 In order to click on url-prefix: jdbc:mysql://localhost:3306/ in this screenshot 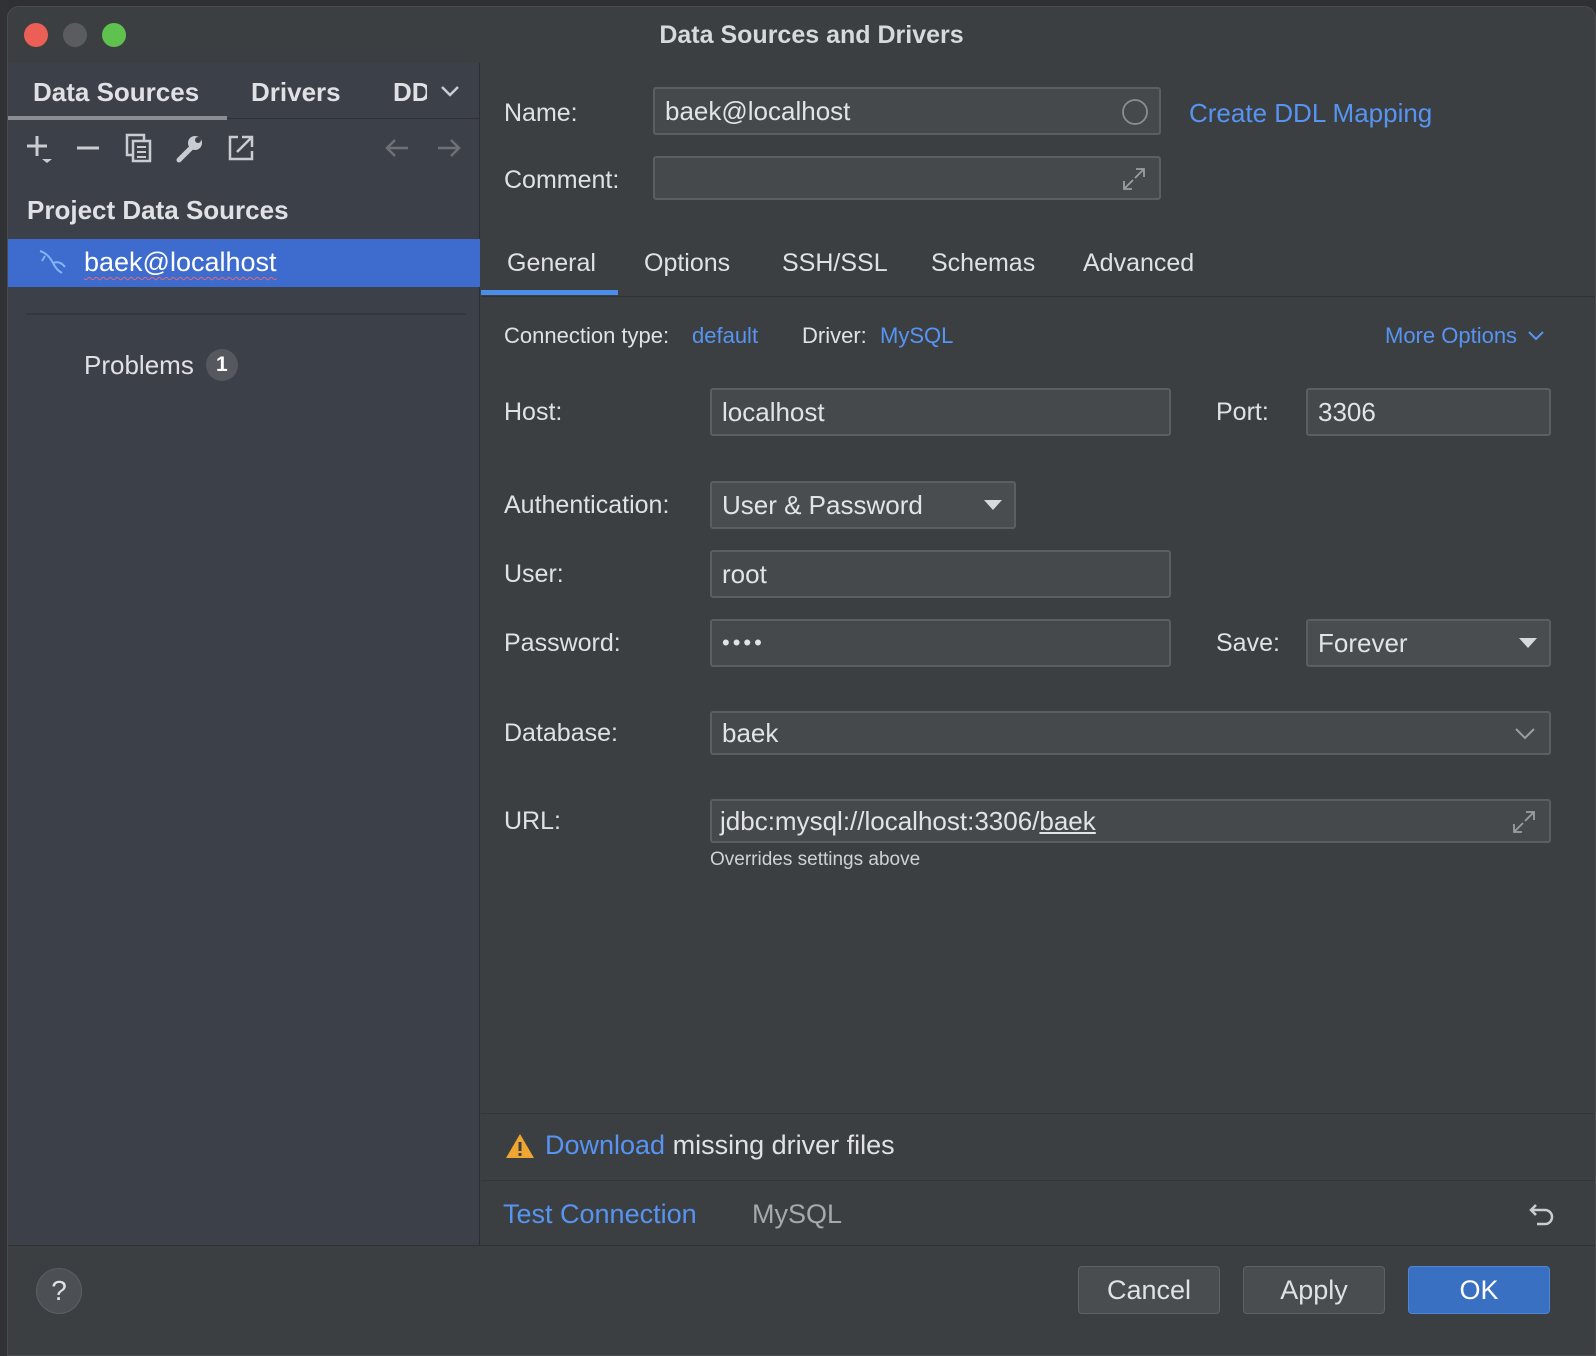, I will do `click(880, 820)`.